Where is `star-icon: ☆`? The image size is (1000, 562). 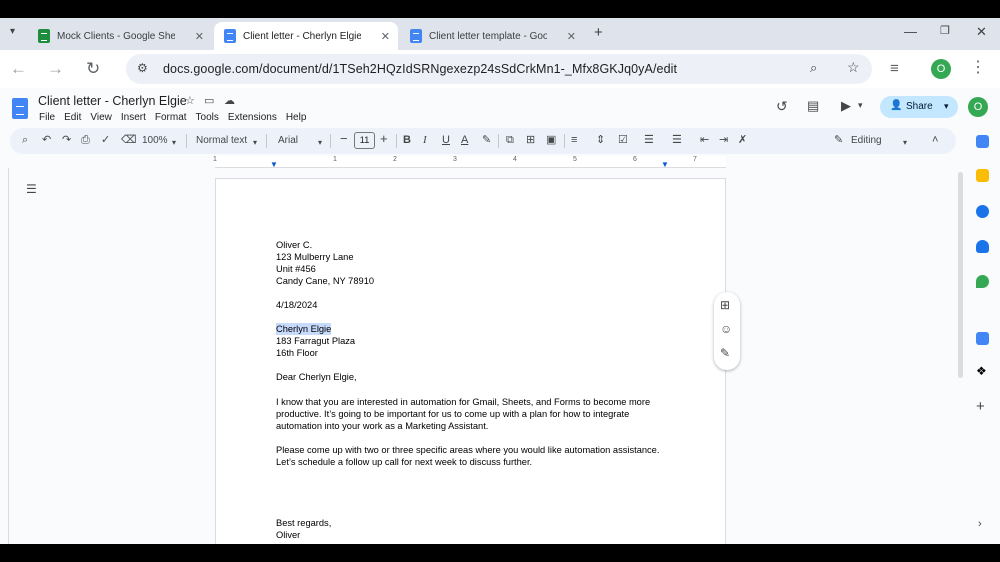
star-icon: ☆ is located at coordinates (190, 100).